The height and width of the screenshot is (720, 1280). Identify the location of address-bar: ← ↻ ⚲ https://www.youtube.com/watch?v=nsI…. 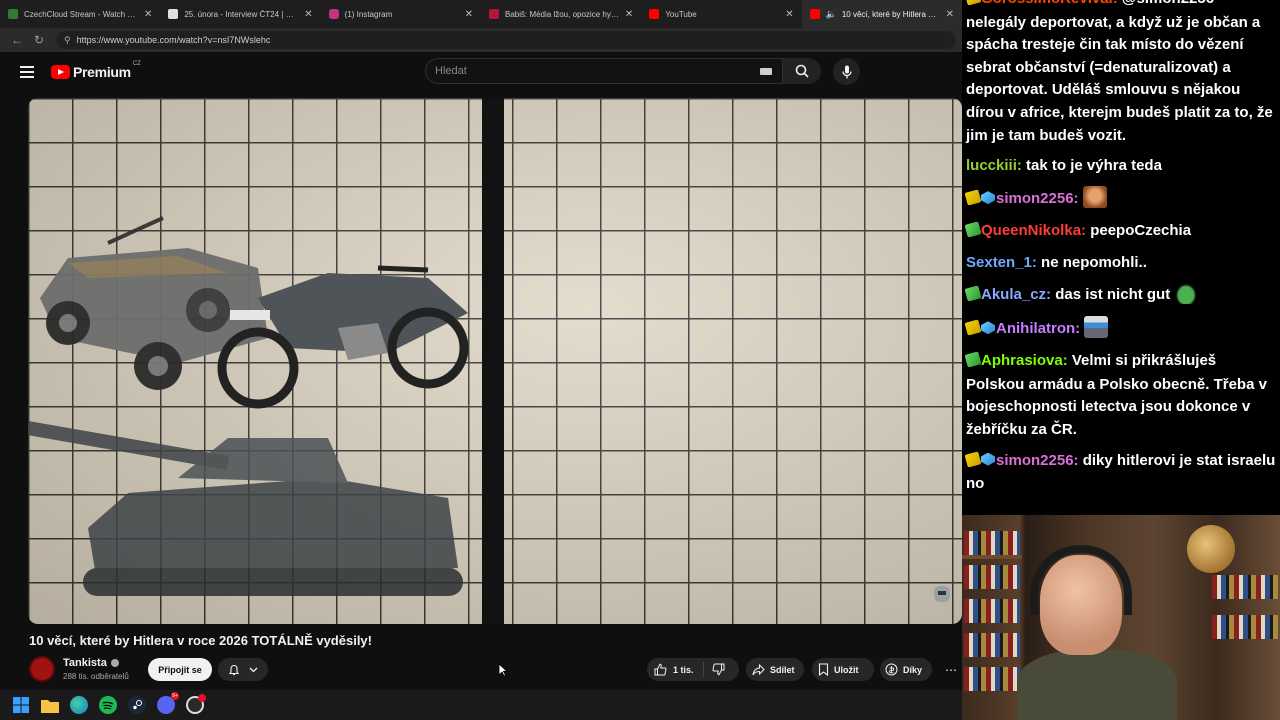
(481, 40).